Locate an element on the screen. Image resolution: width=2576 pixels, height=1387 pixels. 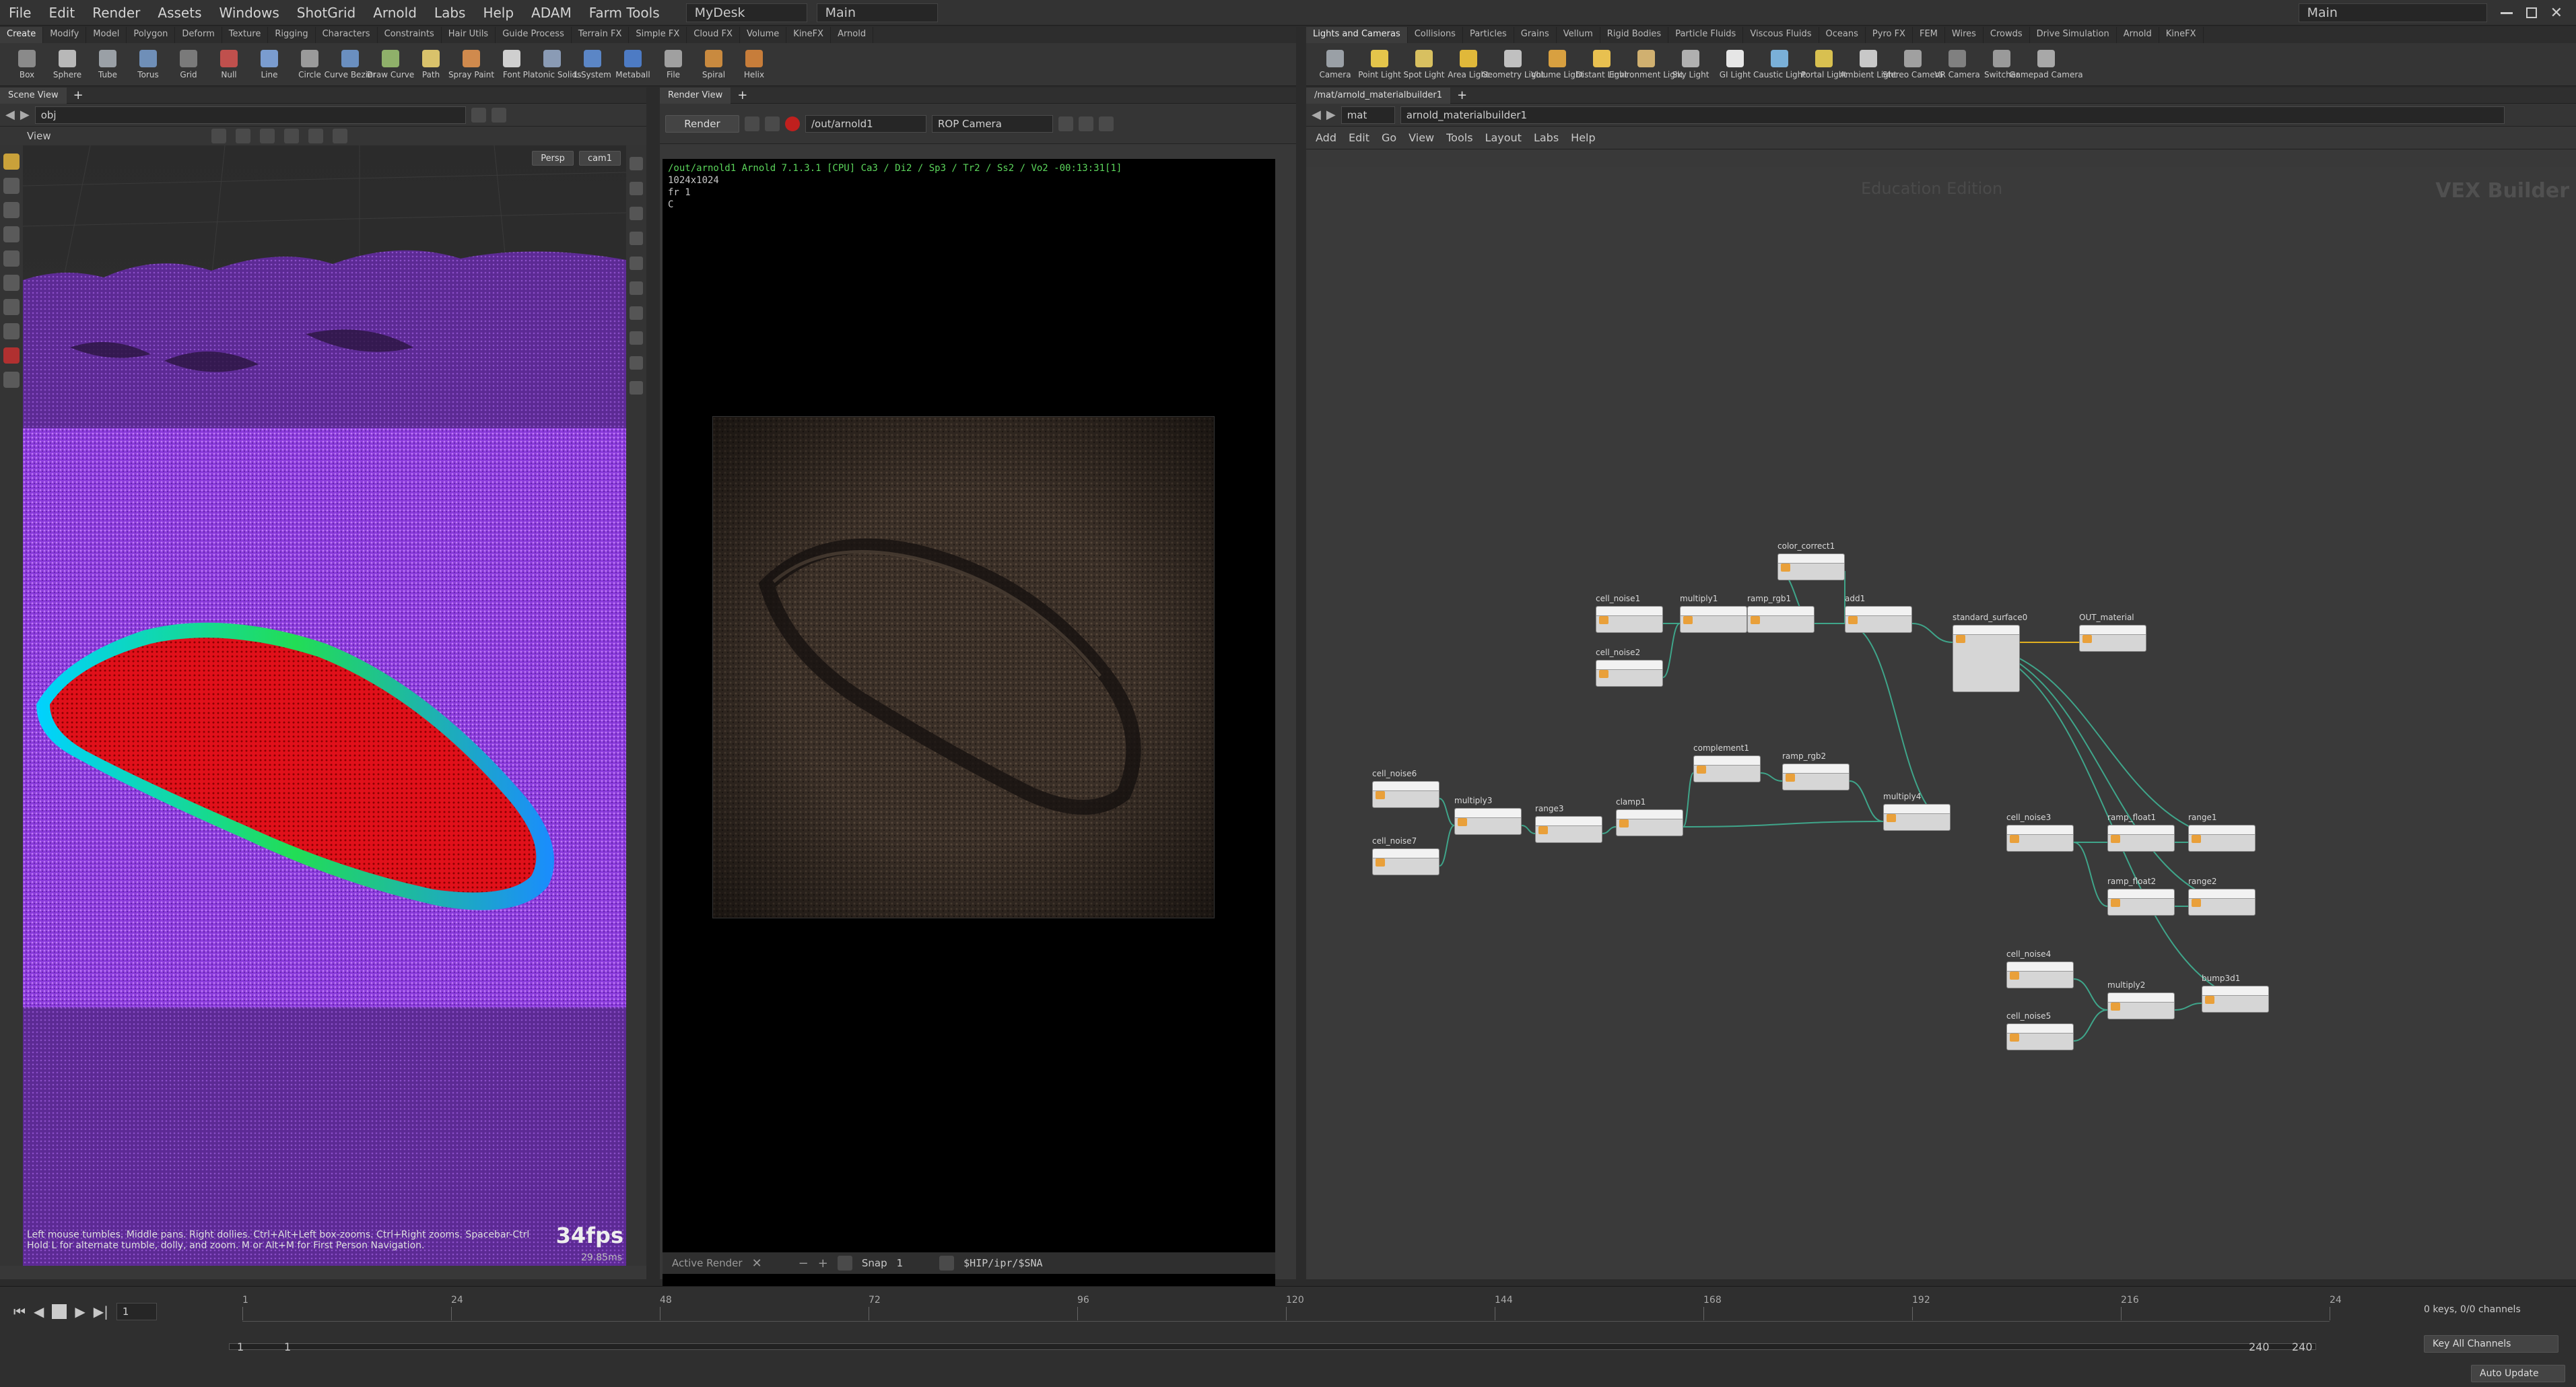
shelf-tab: Particle Fluids is located at coordinates (1706, 35).